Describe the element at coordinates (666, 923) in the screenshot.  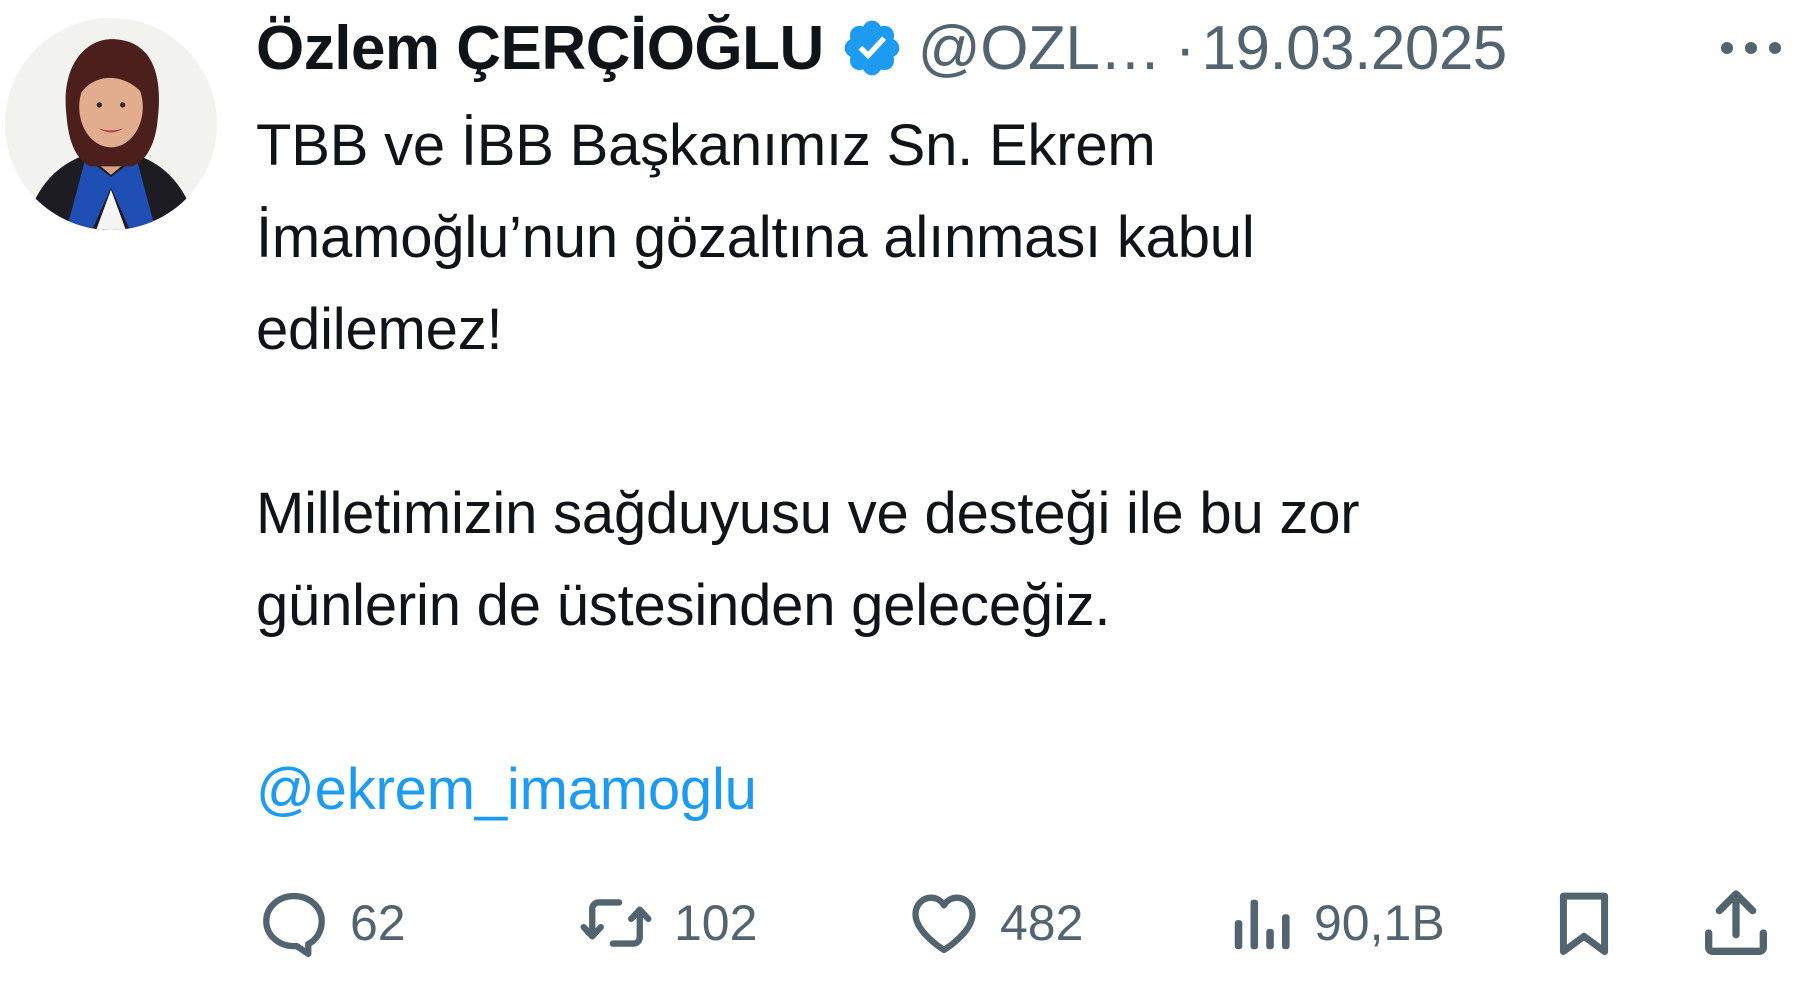
I see `retweet-button: 102` at that location.